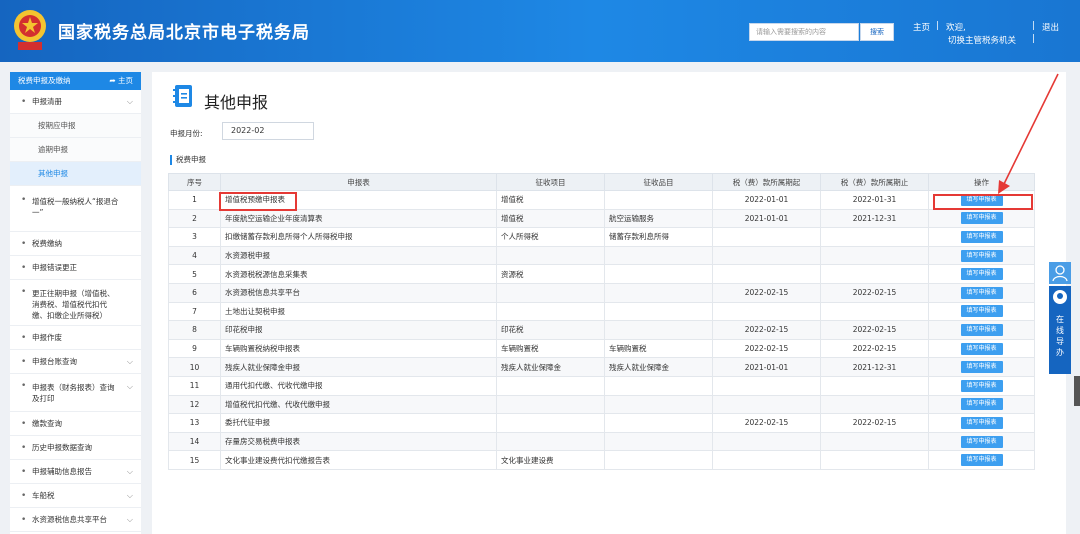  Describe the element at coordinates (75, 102) in the screenshot. I see `sidebar-item-declaration-list: • 申报清册 ⌵` at that location.